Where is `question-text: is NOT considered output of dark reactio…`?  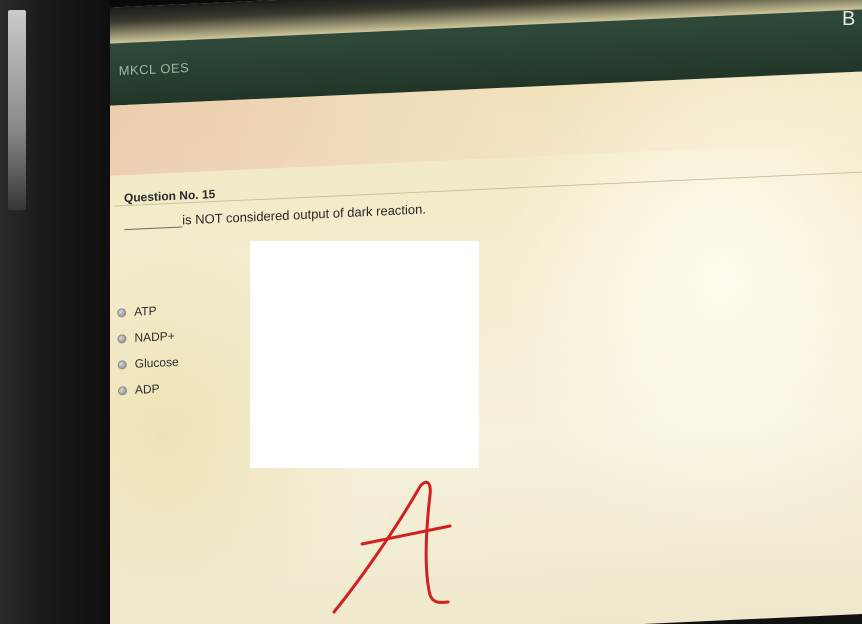 question-text: is NOT considered output of dark reactio… is located at coordinates (304, 214).